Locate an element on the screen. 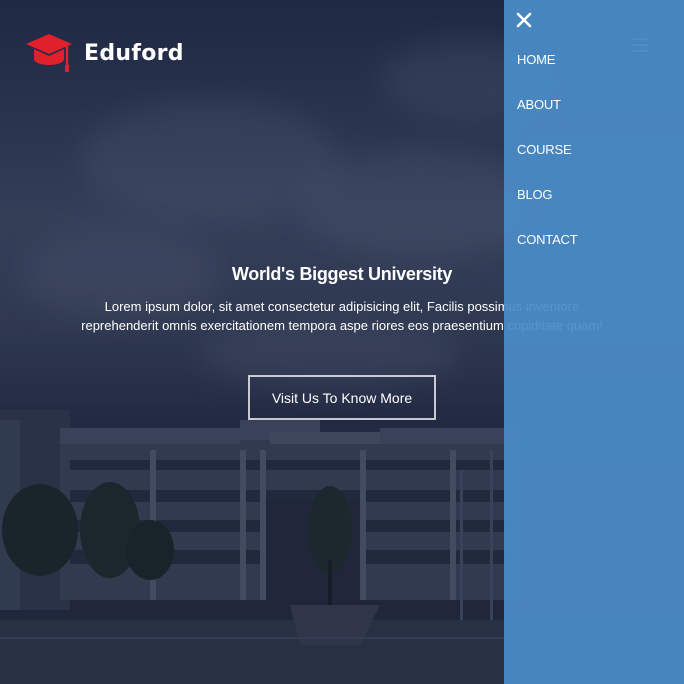 This screenshot has width=684, height=684. visit-us-button: Visit Us To Know More is located at coordinates (342, 397).